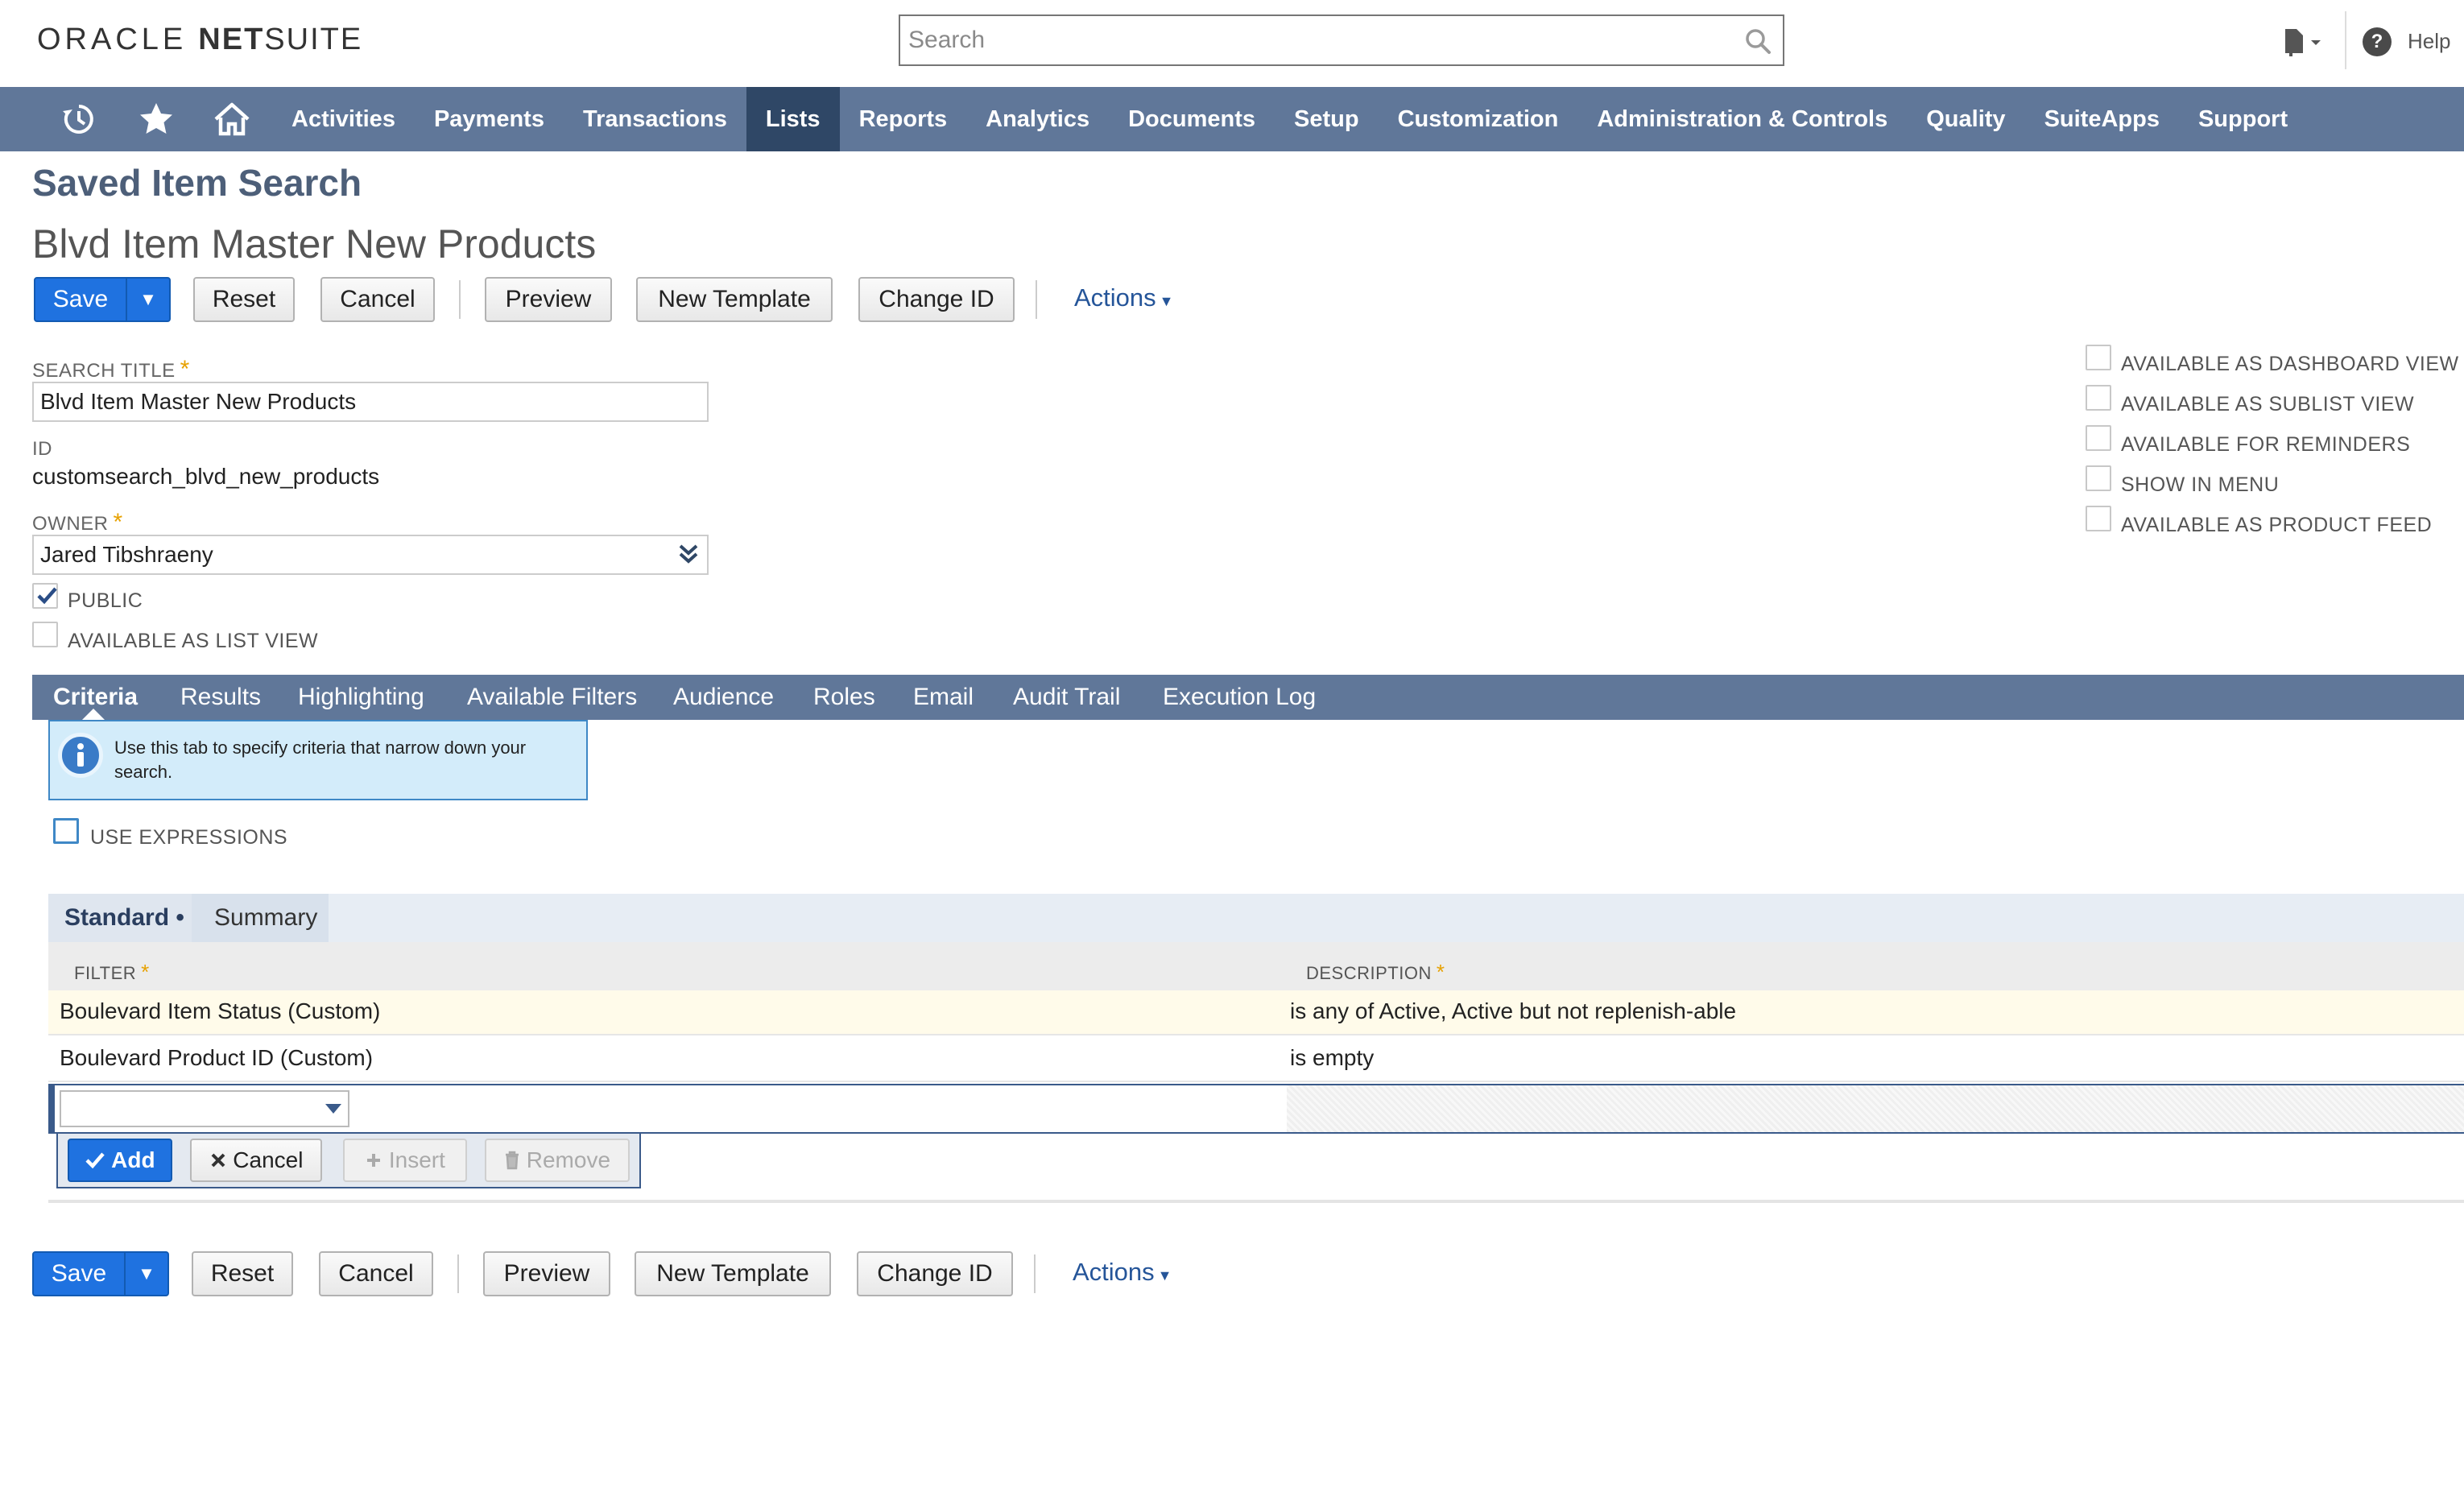 The height and width of the screenshot is (1488, 2464). Describe the element at coordinates (1875, 1108) in the screenshot. I see `description-disabled-cell` at that location.